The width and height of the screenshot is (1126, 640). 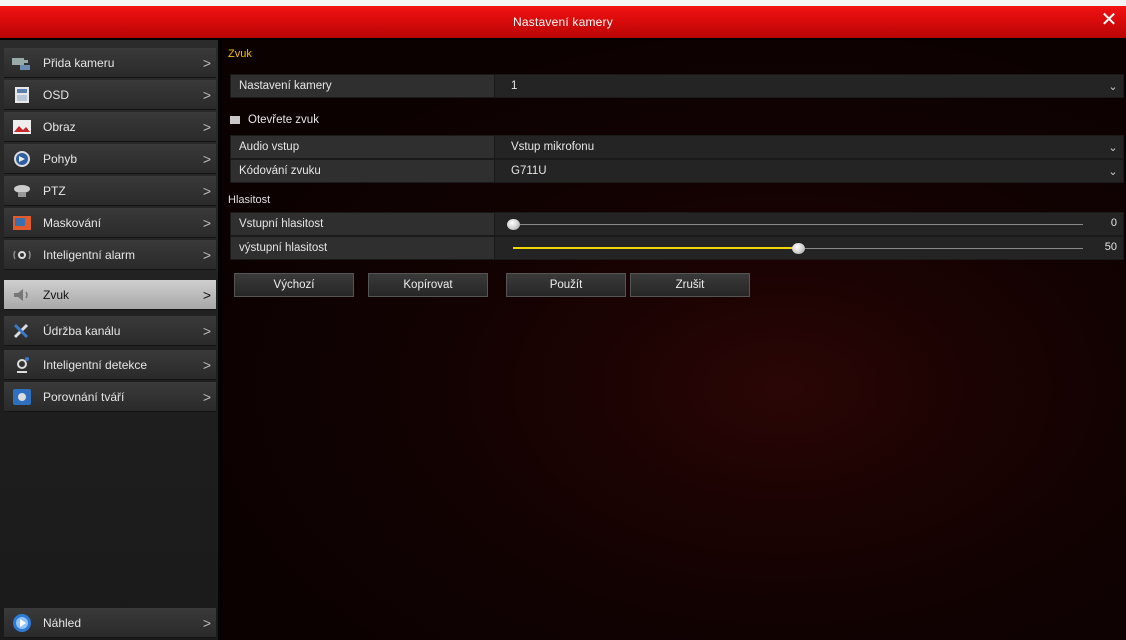 I want to click on sidebar-item-osd: OSD >, so click(x=110, y=95).